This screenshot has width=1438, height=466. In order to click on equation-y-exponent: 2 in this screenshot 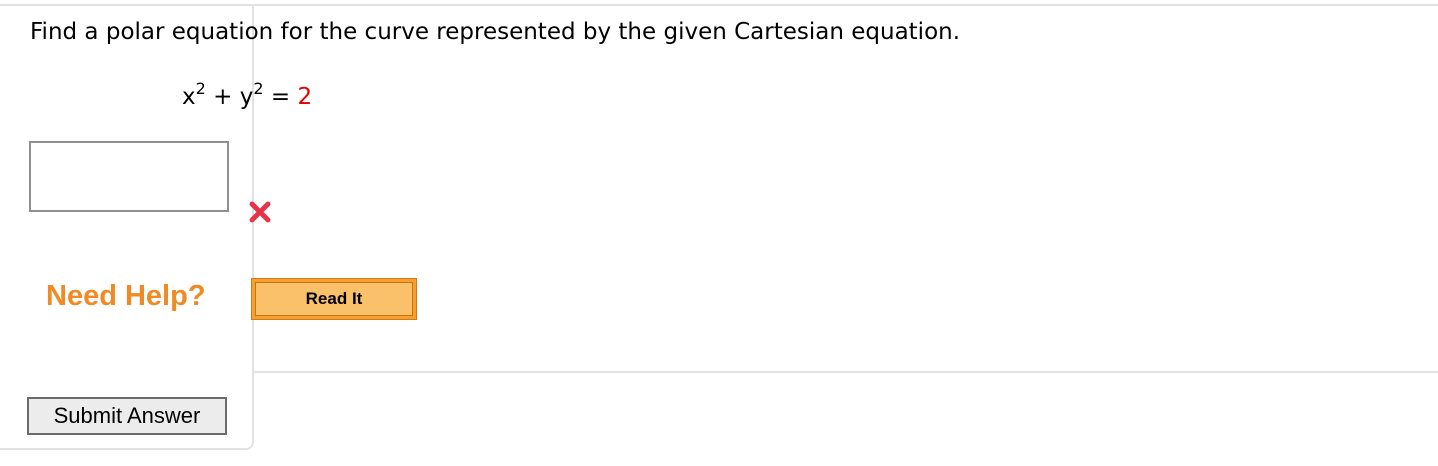, I will do `click(258, 88)`.